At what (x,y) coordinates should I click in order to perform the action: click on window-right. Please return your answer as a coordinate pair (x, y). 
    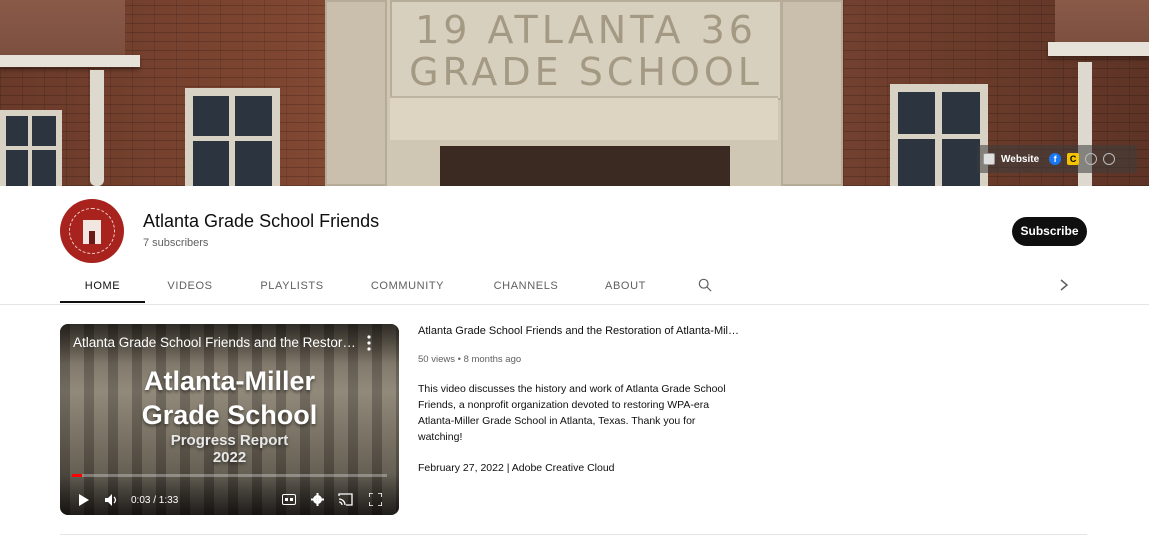
    Looking at the image, I should click on (939, 135).